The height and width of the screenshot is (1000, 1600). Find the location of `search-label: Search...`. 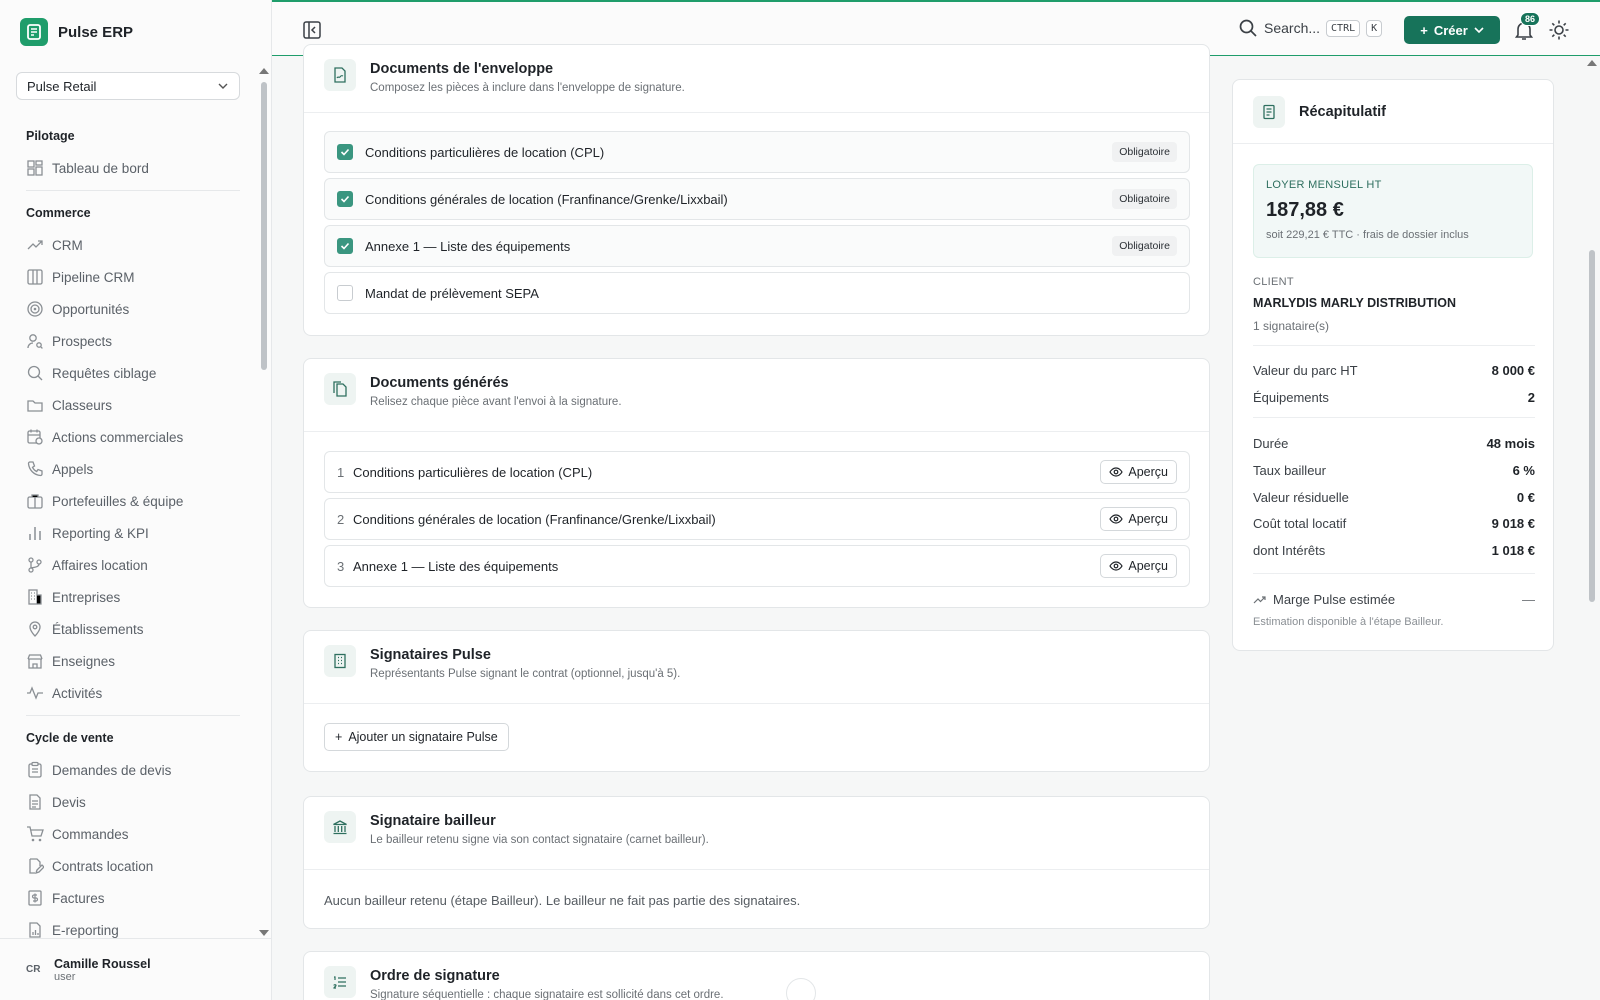

search-label: Search... is located at coordinates (1292, 28).